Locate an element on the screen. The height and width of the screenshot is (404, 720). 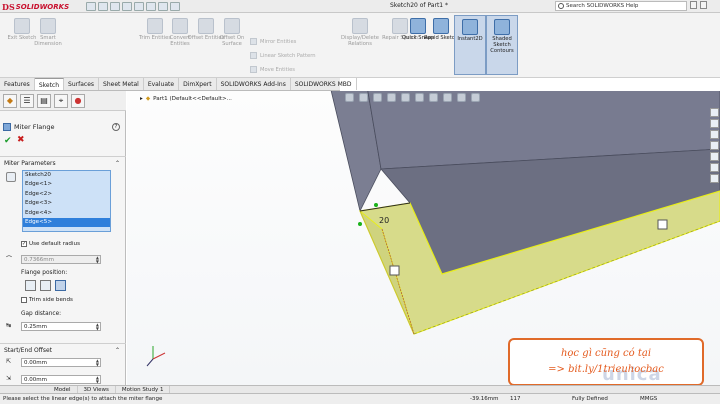
gap-distance-label: Gap distance: is located at coordinates (41, 314).